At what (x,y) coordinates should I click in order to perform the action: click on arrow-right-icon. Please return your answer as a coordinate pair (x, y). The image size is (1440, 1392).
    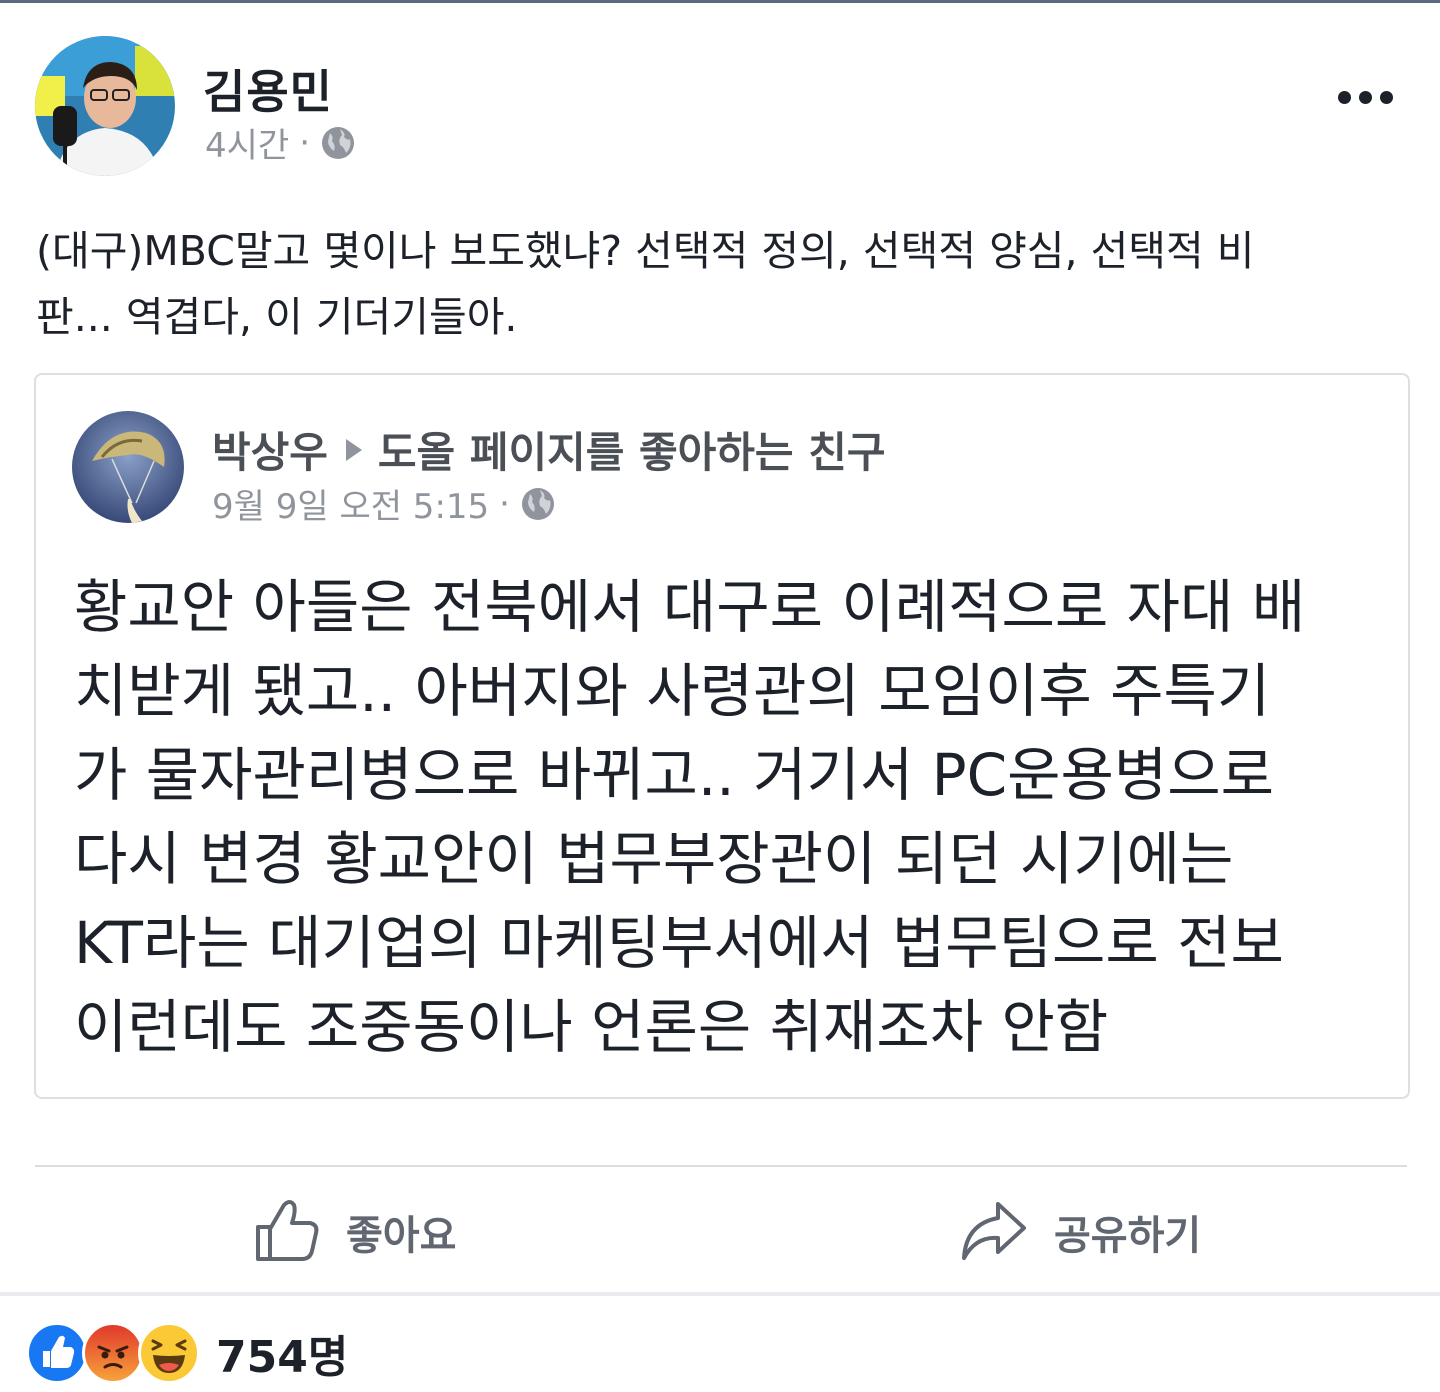
    Looking at the image, I should click on (353, 449).